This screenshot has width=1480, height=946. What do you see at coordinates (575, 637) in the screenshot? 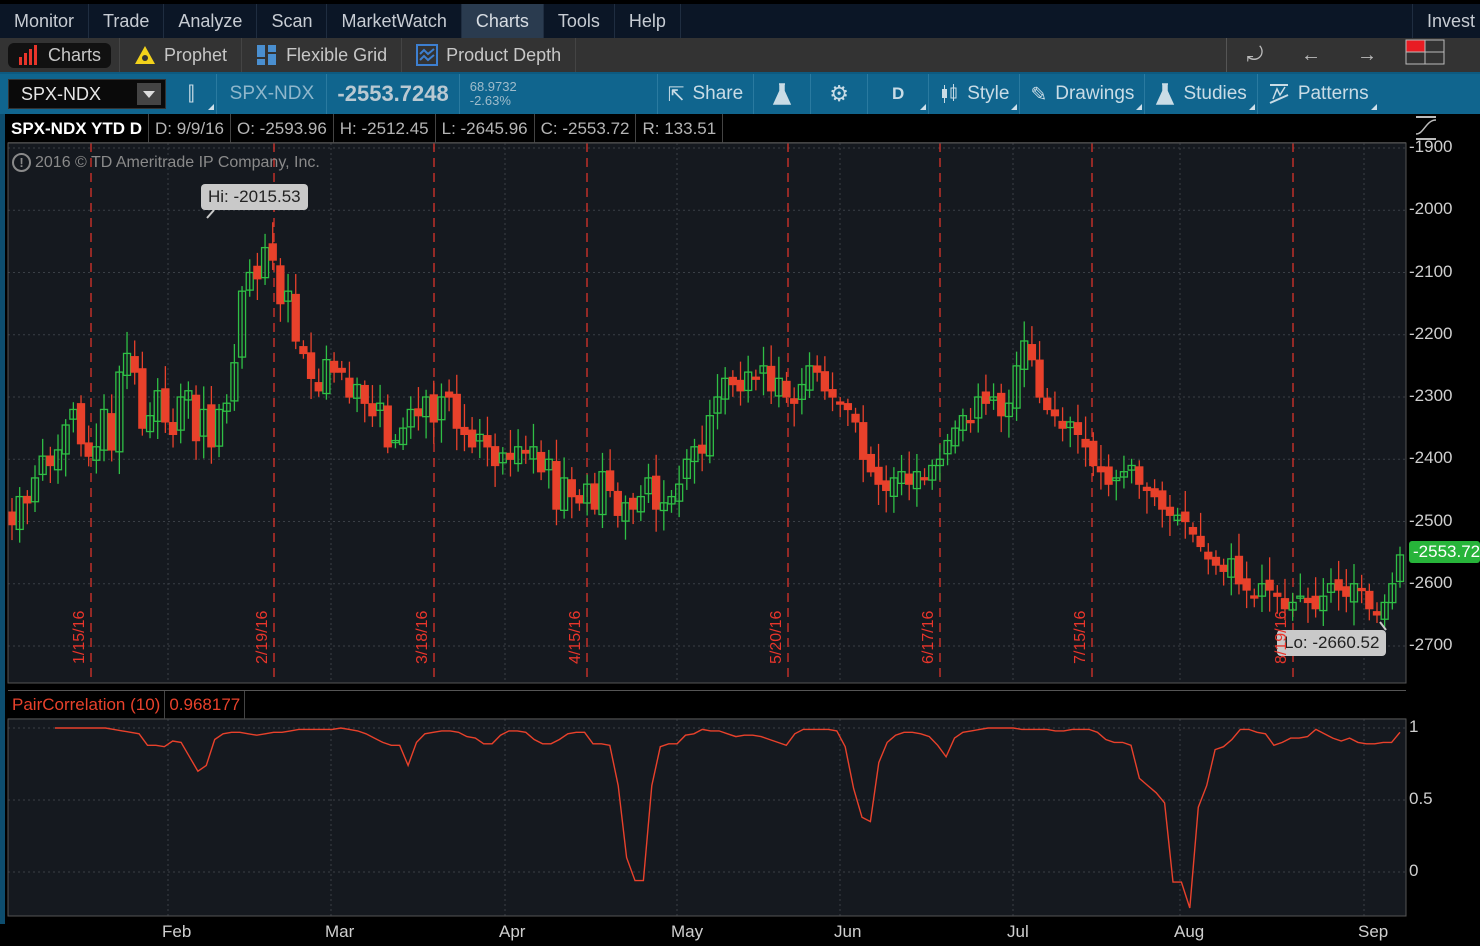
I see `date-marker-label: 4/15/16` at bounding box center [575, 637].